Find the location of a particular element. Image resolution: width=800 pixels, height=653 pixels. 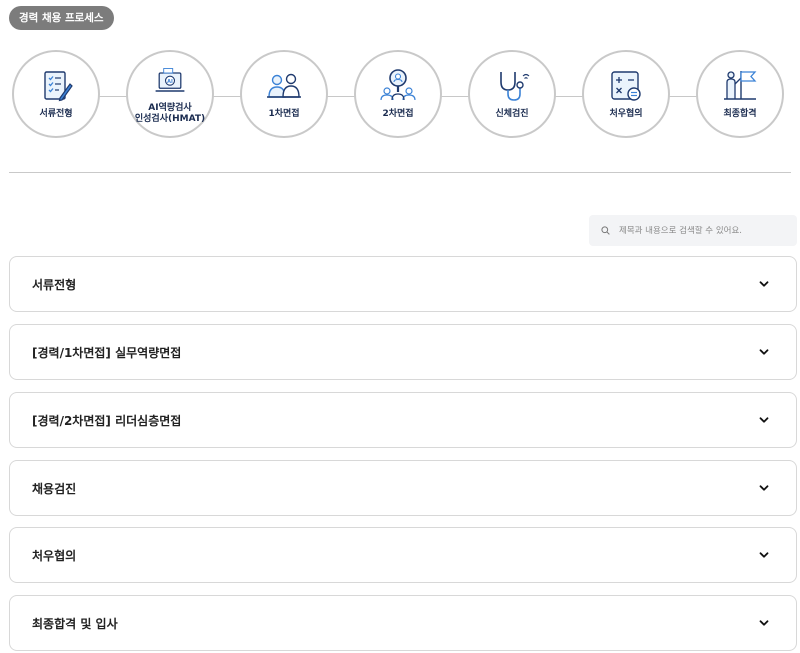

step-label: 처우협의 is located at coordinates (626, 114).